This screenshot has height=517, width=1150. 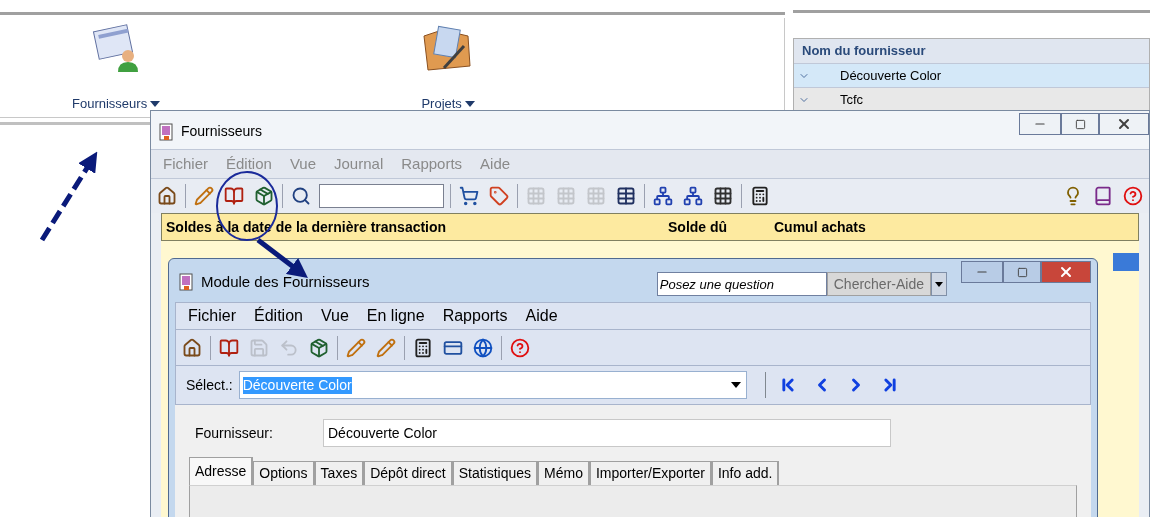 I want to click on menu-item: Édition, so click(x=278, y=316).